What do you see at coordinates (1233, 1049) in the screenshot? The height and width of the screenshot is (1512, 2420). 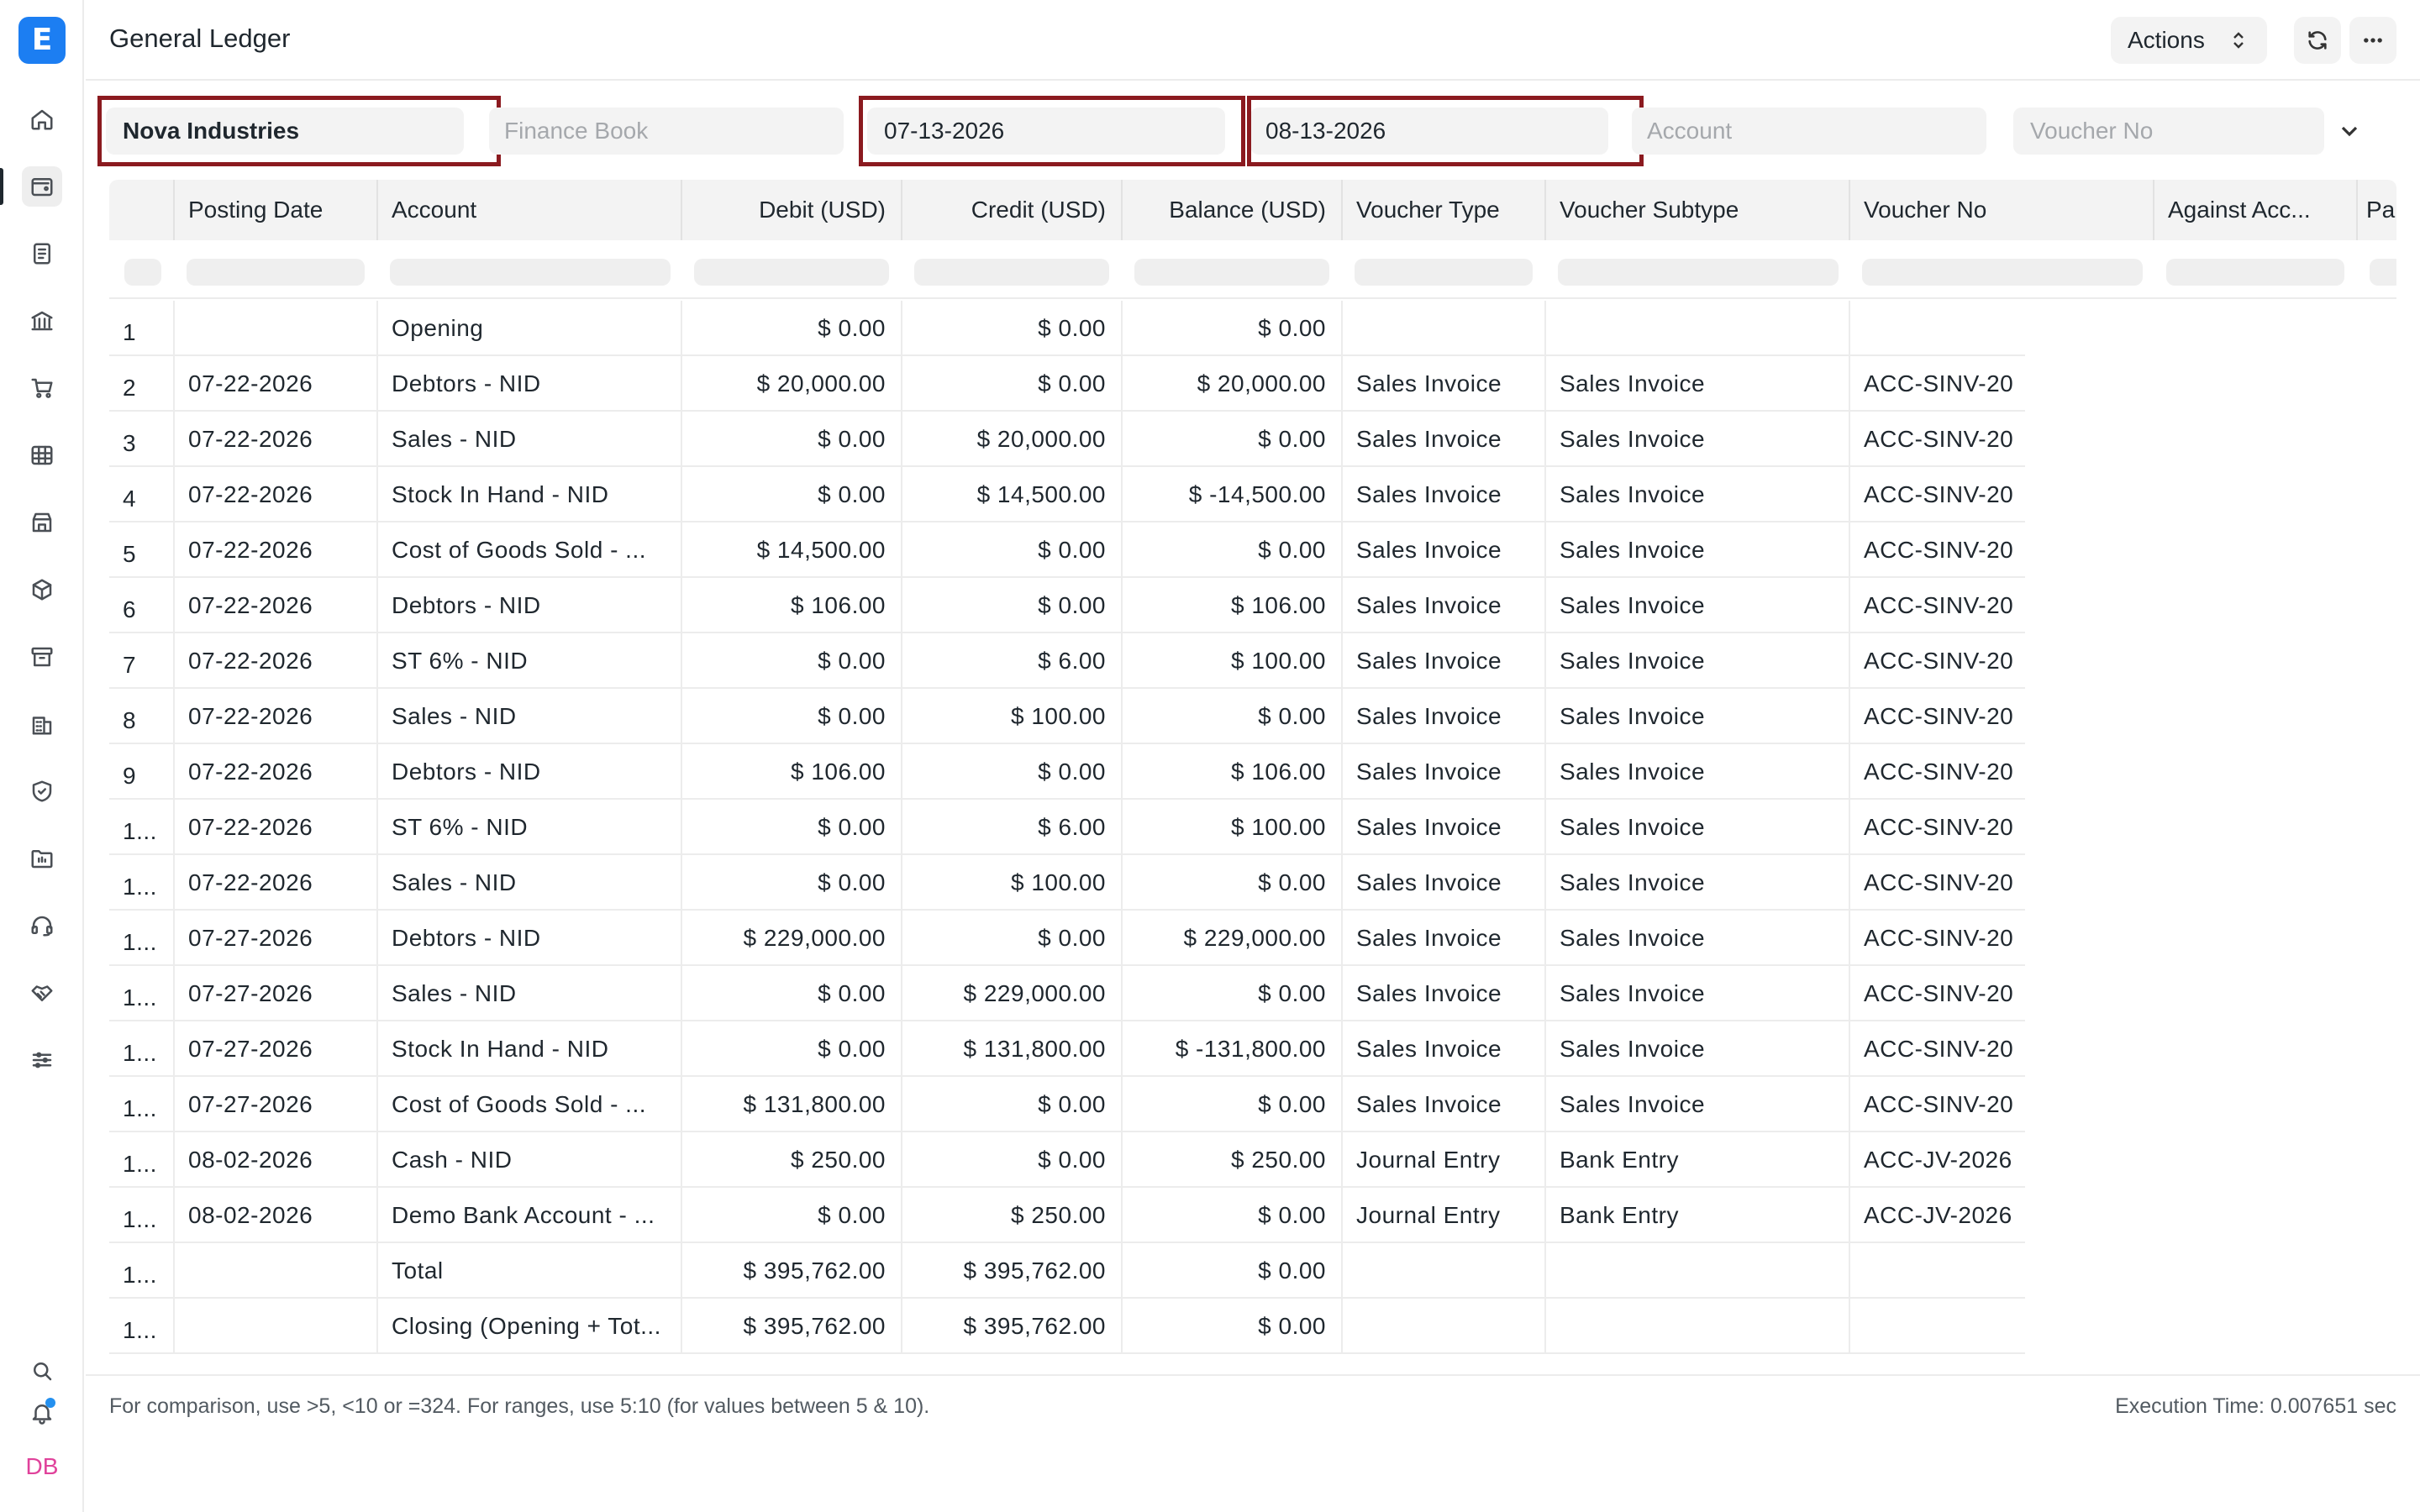 I see `balance-cell: $ -131,800.00` at bounding box center [1233, 1049].